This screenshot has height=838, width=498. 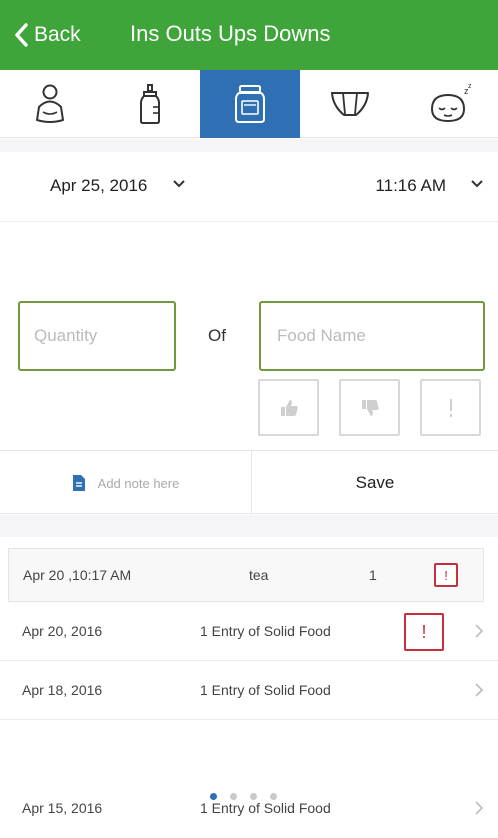 I want to click on add-note-label: Add note here, so click(x=138, y=483).